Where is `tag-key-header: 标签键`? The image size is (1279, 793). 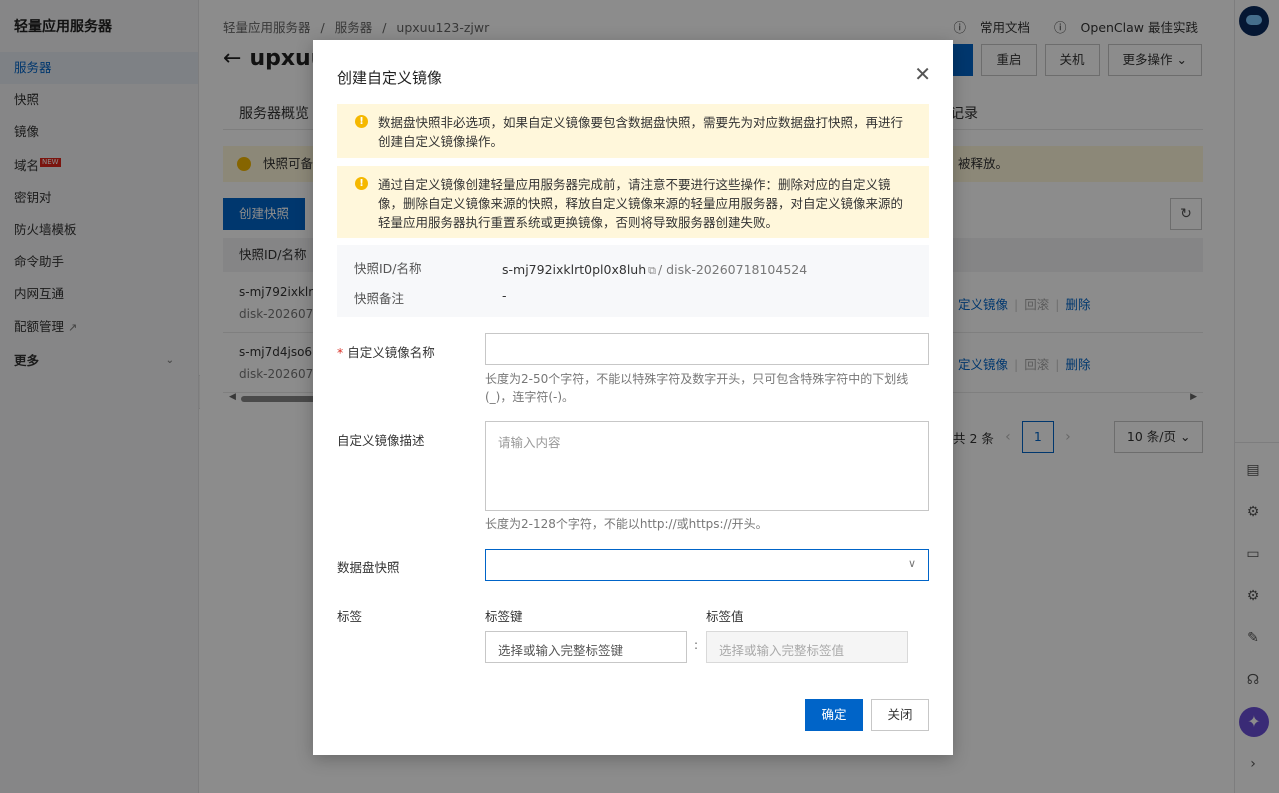 tag-key-header: 标签键 is located at coordinates (504, 616).